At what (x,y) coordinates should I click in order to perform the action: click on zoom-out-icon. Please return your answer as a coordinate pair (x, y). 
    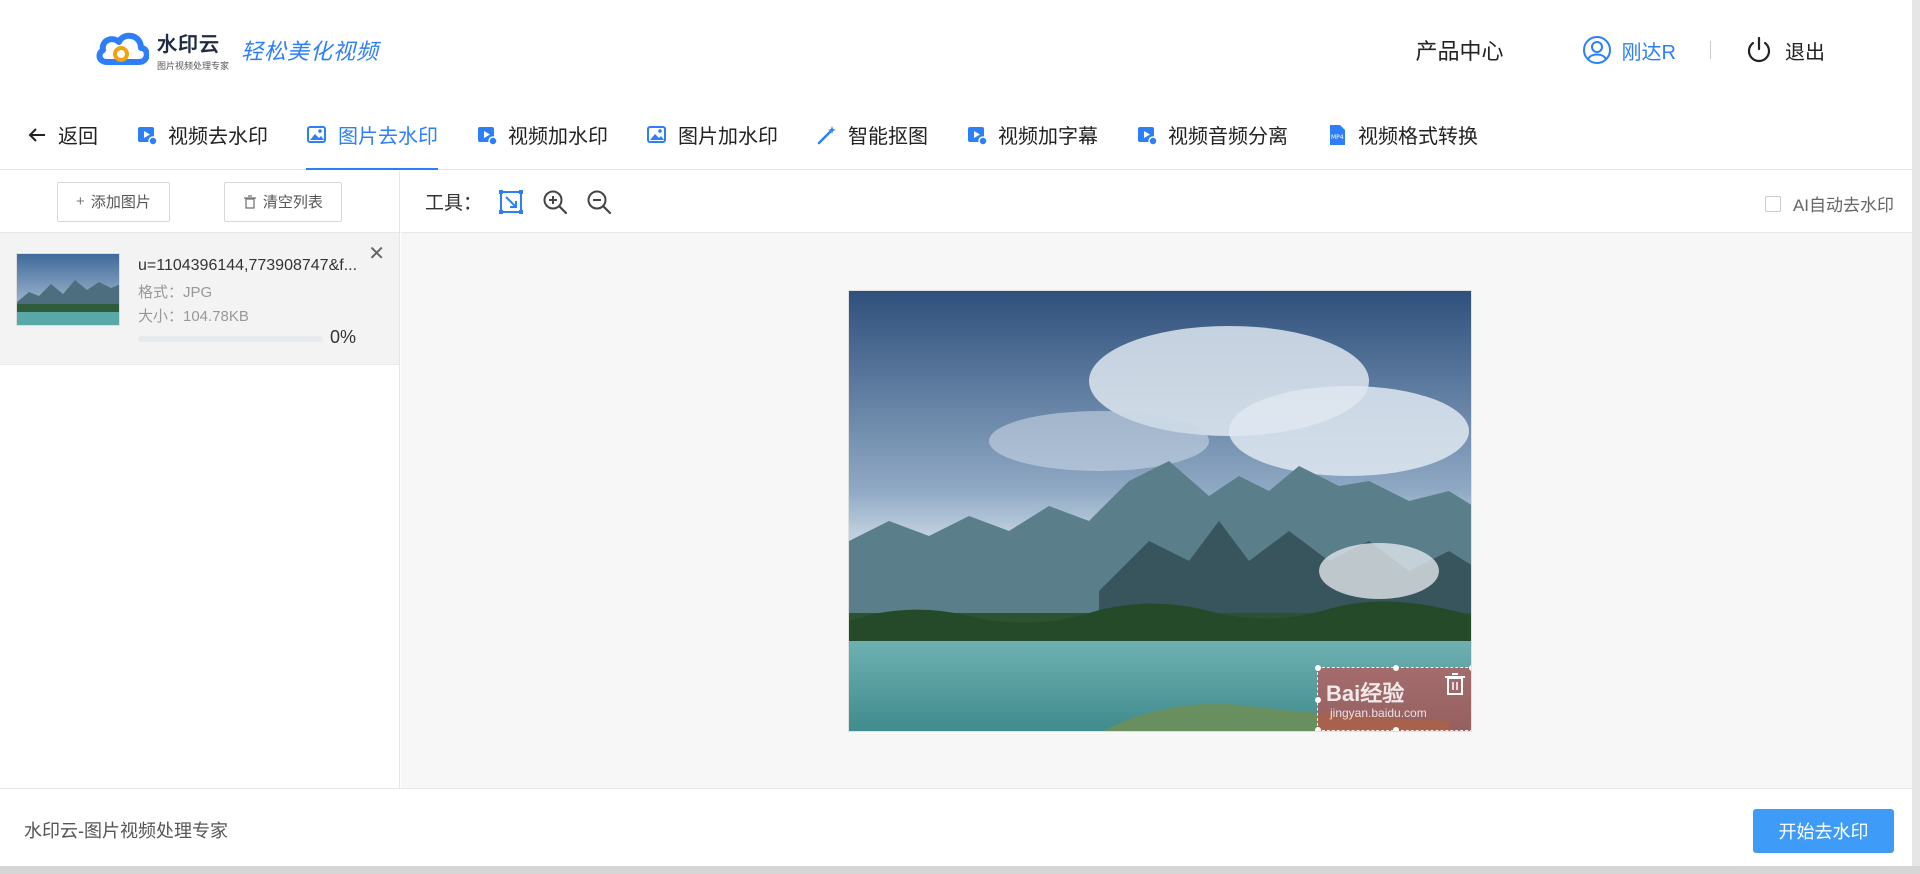
    Looking at the image, I should click on (599, 202).